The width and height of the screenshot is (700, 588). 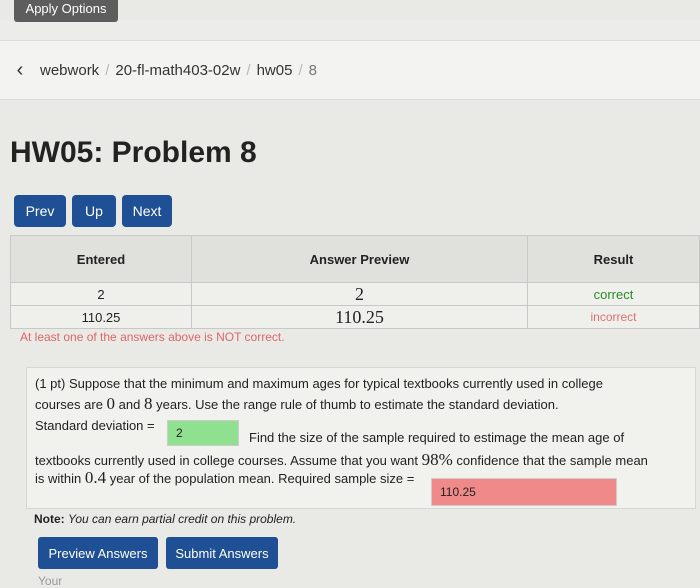 I want to click on problem-text: is within, so click(x=58, y=478).